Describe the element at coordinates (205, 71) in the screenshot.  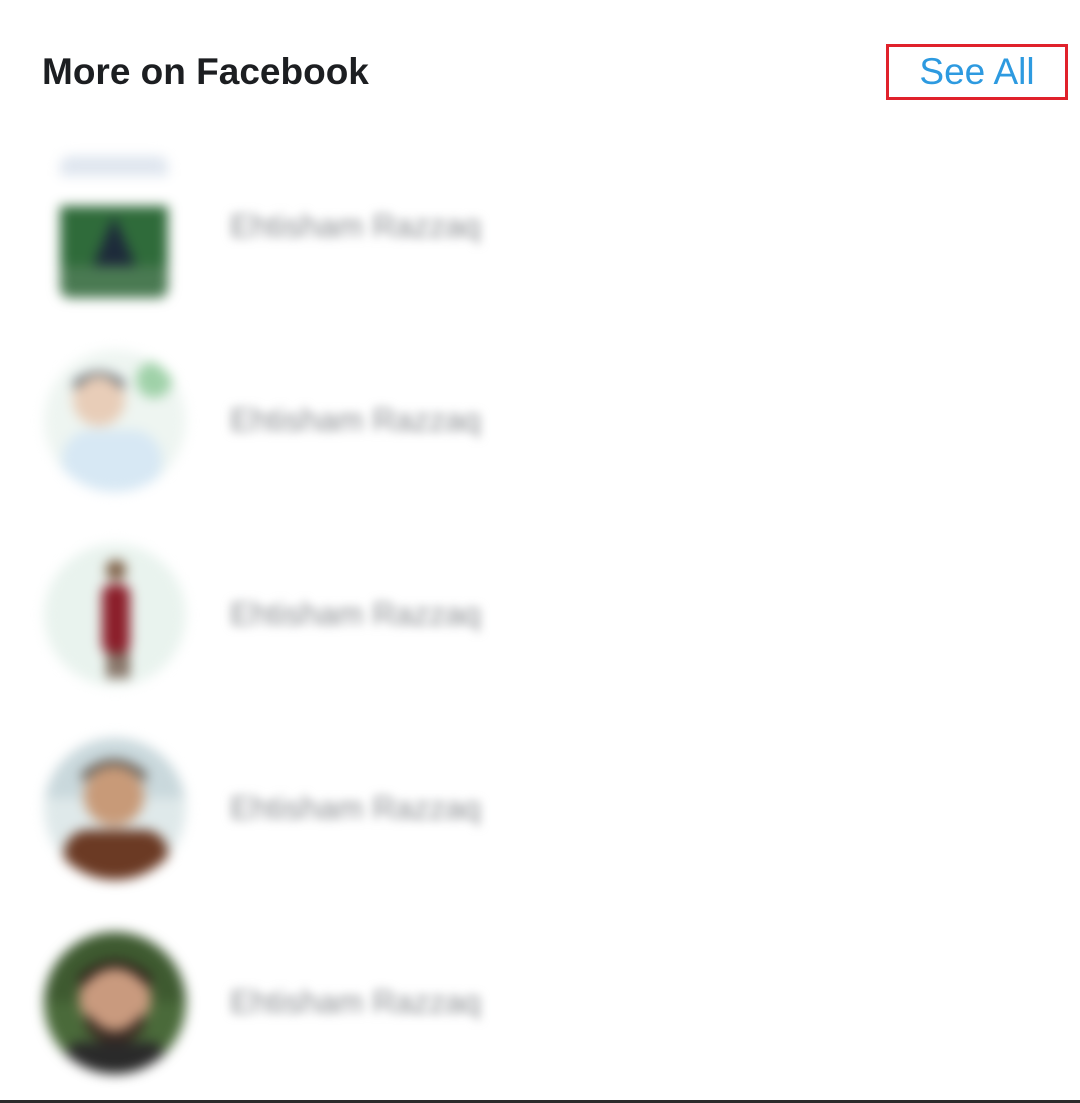
I see `section-title: More on Facebook` at that location.